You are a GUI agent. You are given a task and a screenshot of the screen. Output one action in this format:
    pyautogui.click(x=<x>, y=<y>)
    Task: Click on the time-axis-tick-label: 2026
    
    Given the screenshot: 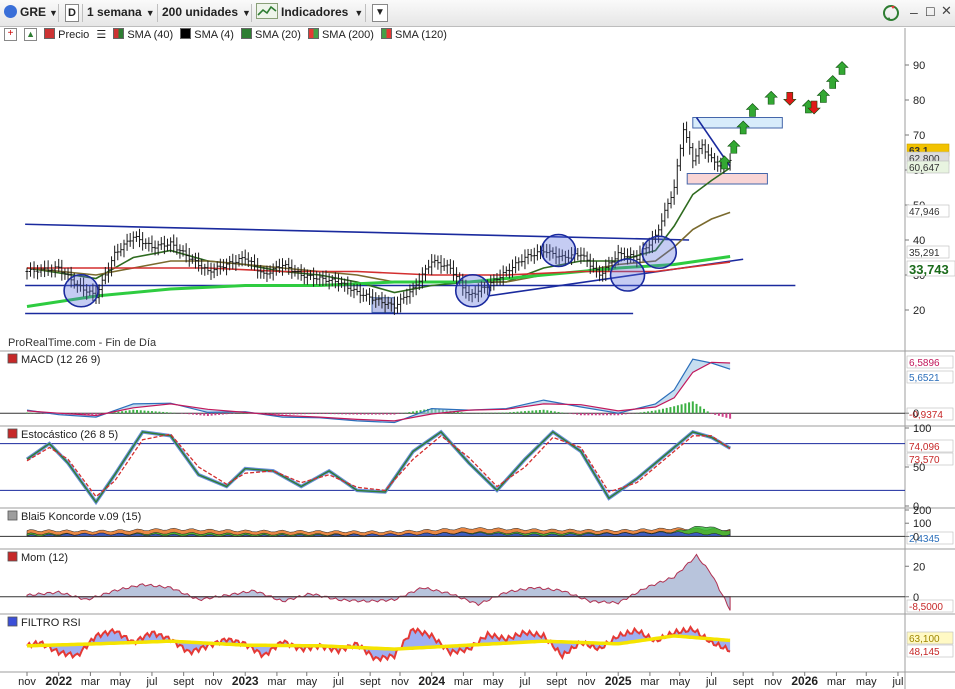 What is the action you would take?
    pyautogui.click(x=804, y=681)
    